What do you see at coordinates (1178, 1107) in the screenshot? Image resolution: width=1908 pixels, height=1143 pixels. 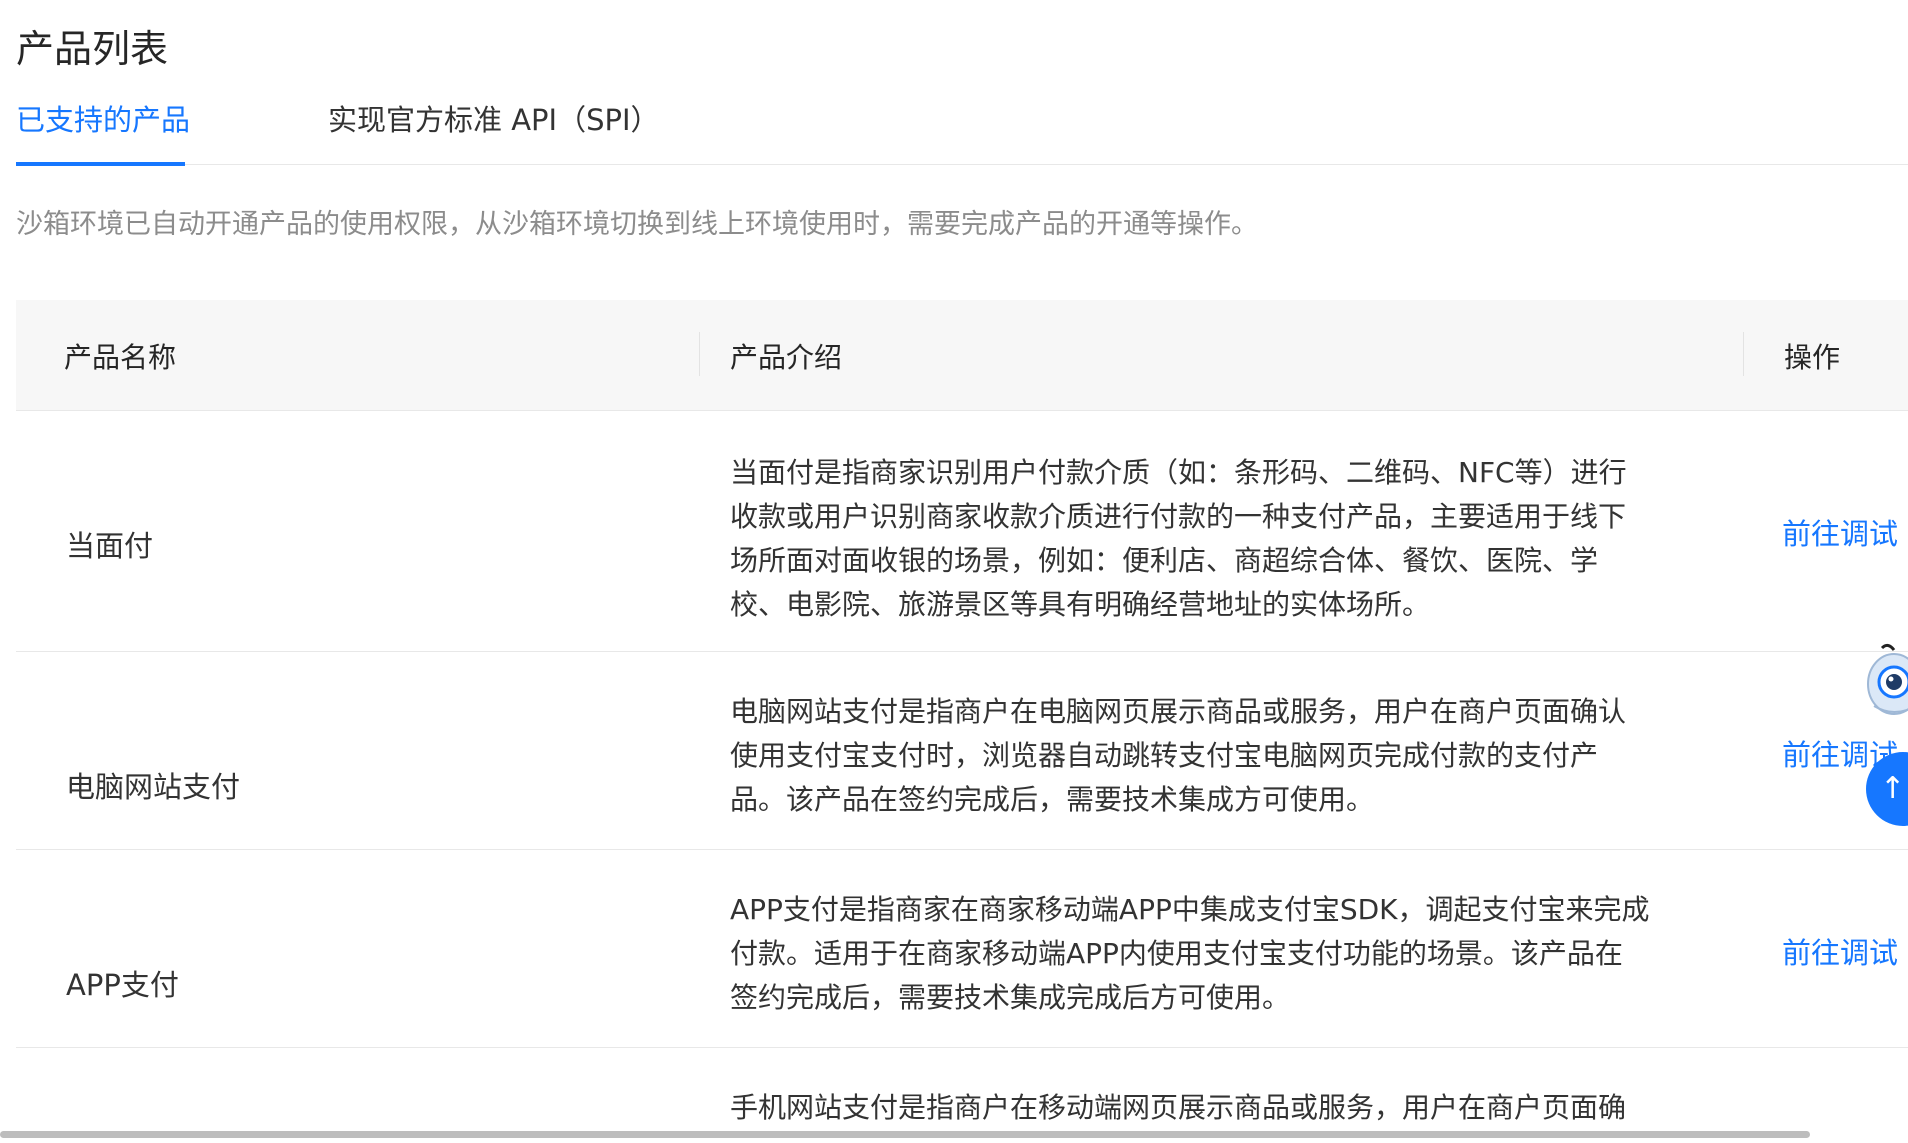 I see `product-description: 手机网站支付是指商户在移动端网页展示商品或服务，用户在商户页面确` at bounding box center [1178, 1107].